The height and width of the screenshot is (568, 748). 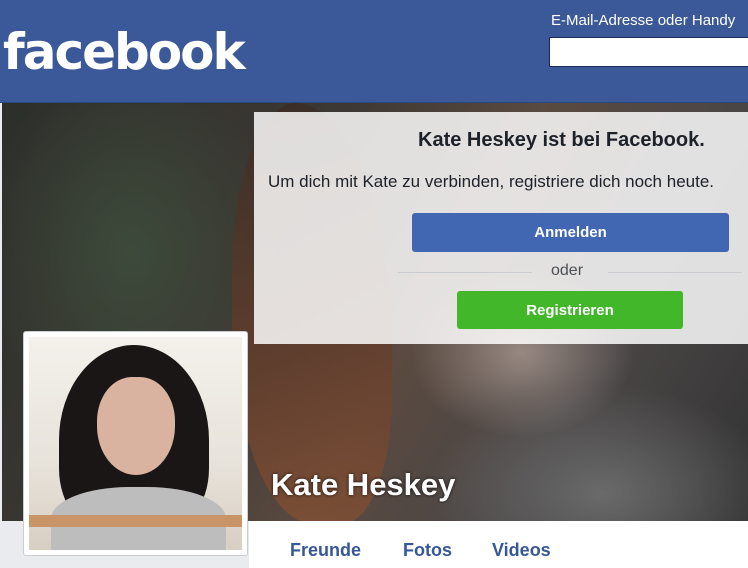 I want to click on divider-text: oder, so click(x=567, y=270).